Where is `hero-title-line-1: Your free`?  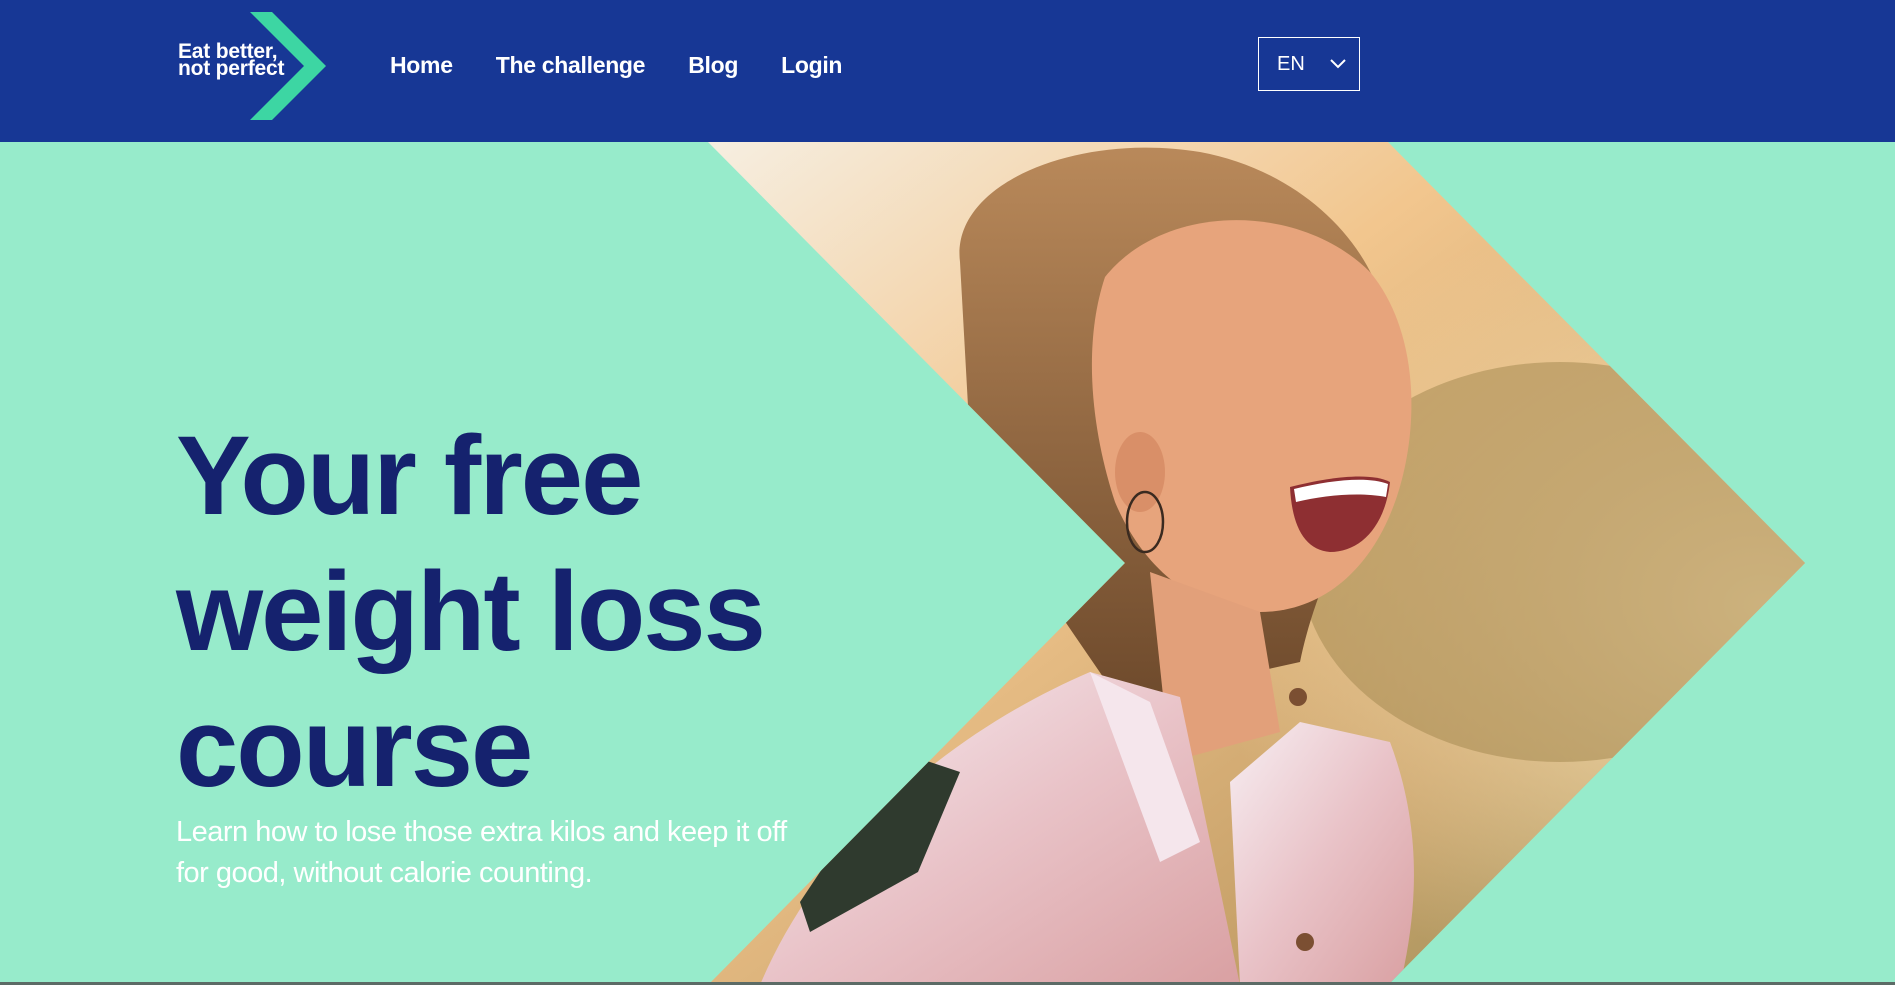 hero-title-line-1: Your free is located at coordinates (409, 475).